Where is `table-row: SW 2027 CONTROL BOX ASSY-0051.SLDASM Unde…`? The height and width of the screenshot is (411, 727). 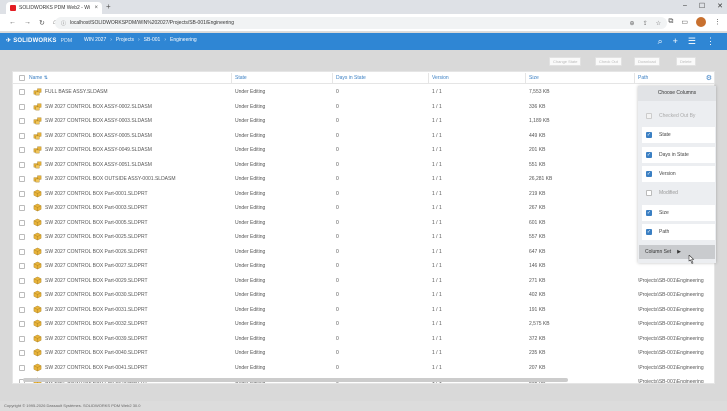 table-row: SW 2027 CONTROL BOX ASSY-0051.SLDASM Unde… is located at coordinates (363, 165).